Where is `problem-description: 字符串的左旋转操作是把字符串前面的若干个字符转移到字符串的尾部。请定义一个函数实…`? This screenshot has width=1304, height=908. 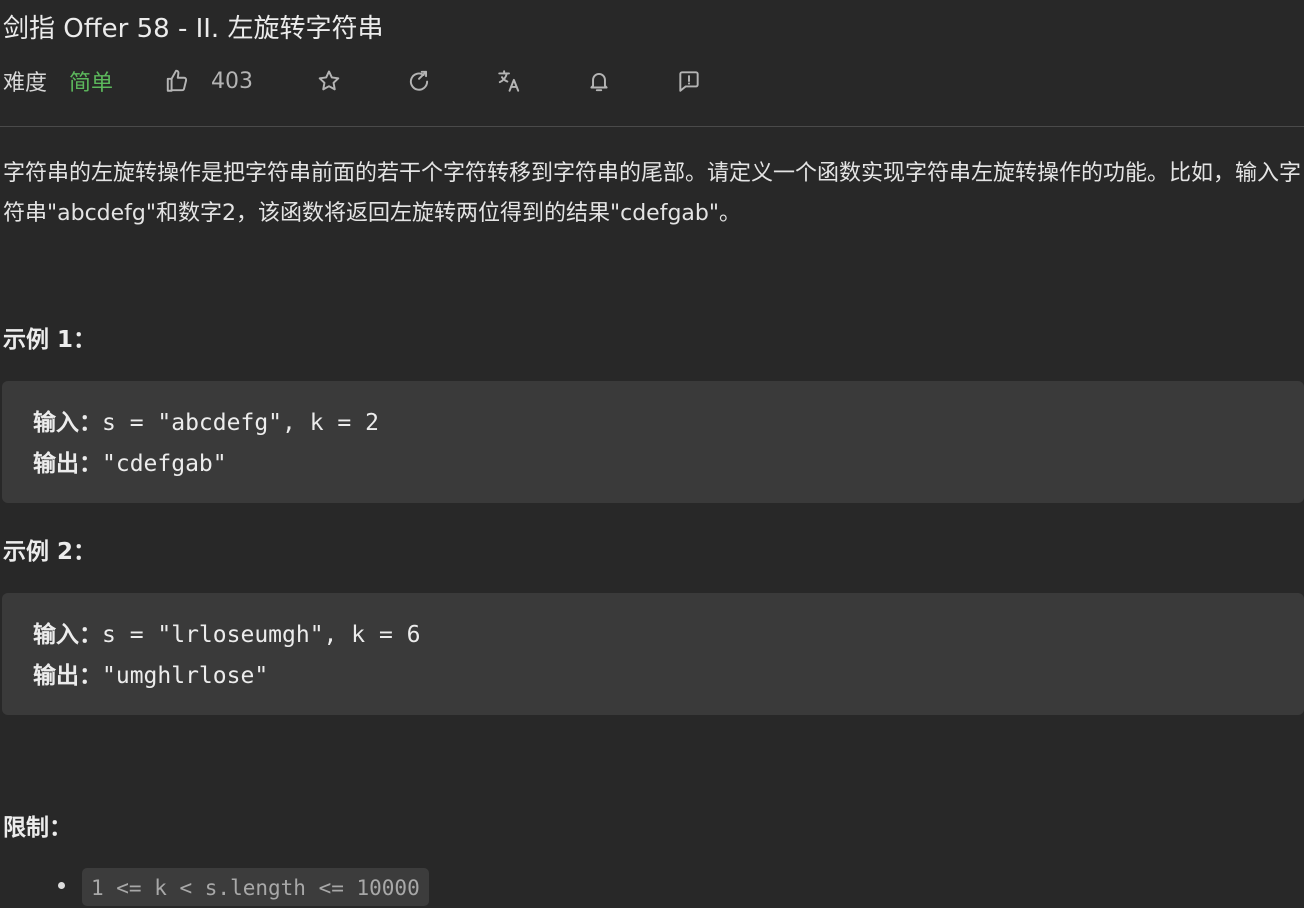 problem-description: 字符串的左旋转操作是把字符串前面的若干个字符转移到字符串的尾部。请定义一个函数实… is located at coordinates (652, 193).